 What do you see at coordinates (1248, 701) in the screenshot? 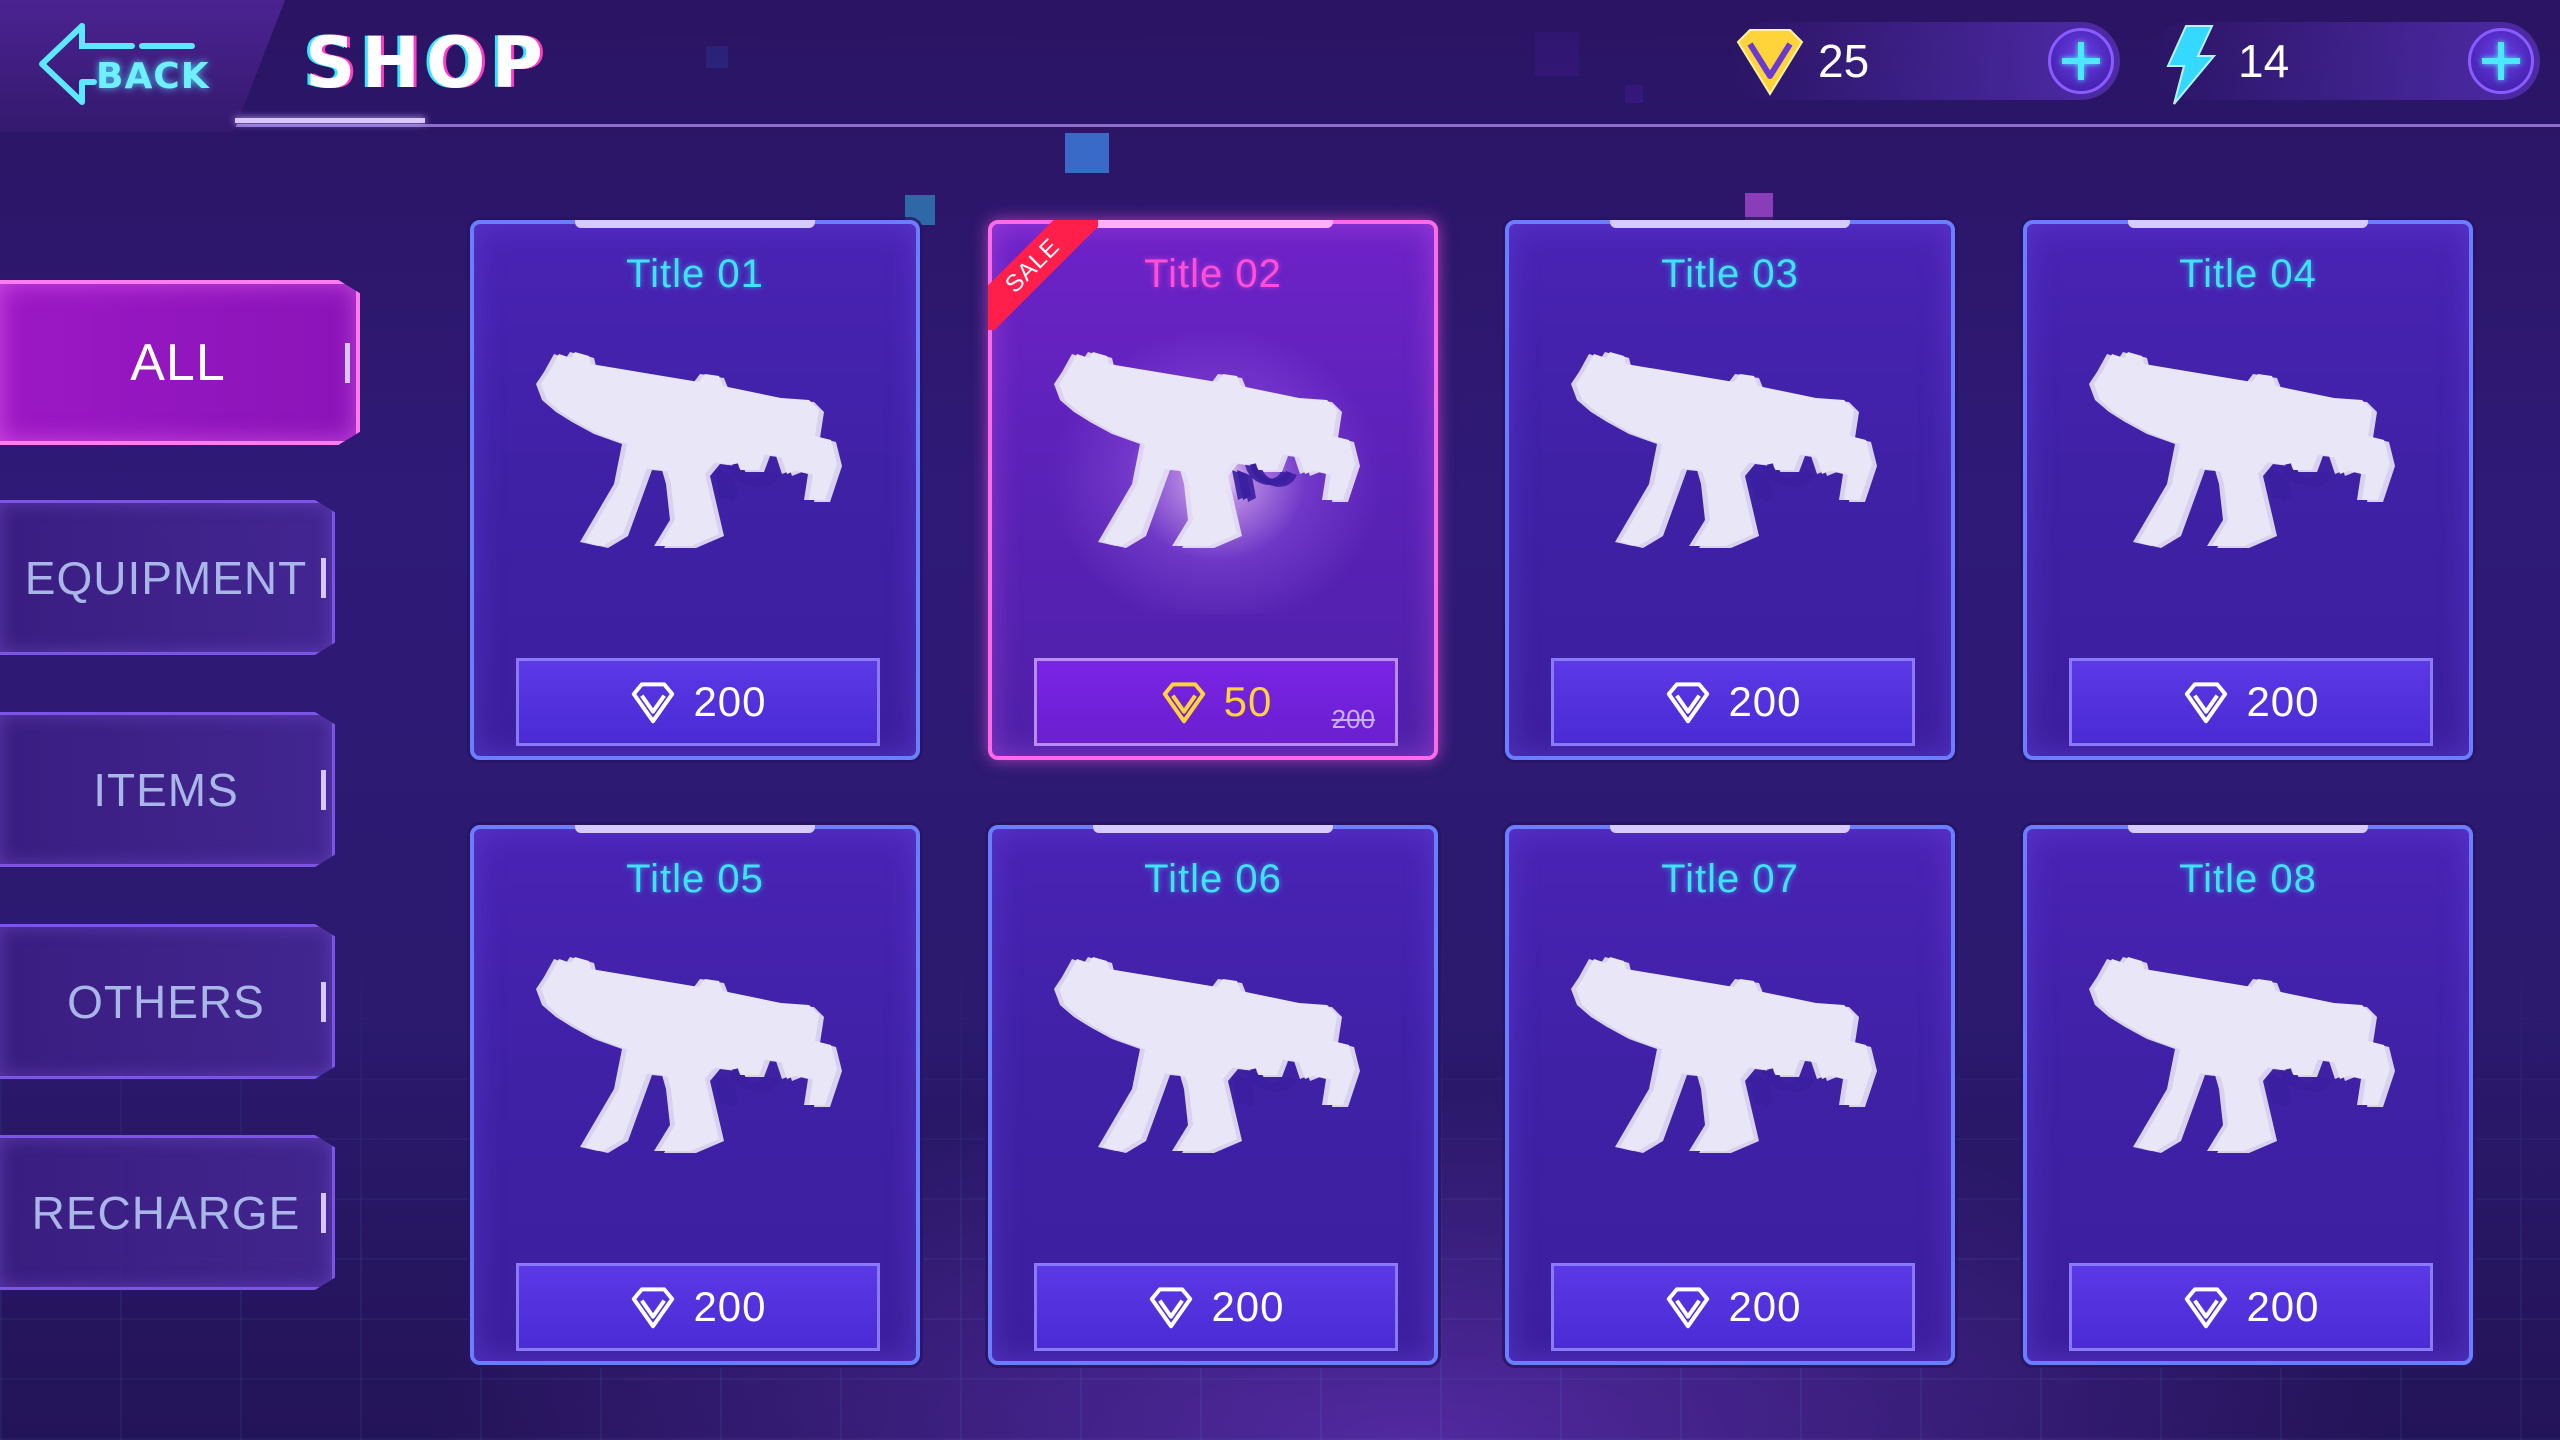
I see `item-price: 50` at bounding box center [1248, 701].